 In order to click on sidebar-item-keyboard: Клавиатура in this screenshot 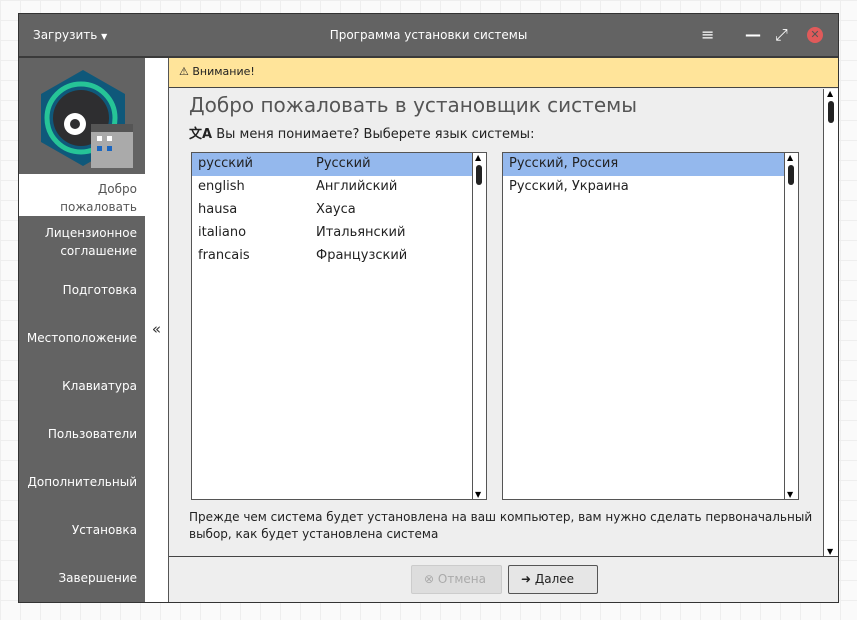, I will do `click(82, 386)`.